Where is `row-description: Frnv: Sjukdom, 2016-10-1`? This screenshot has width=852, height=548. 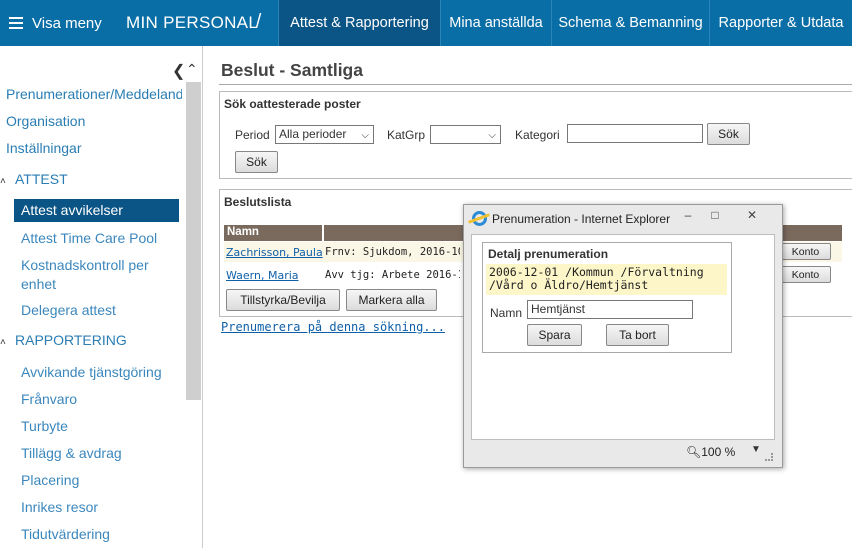
row-description: Frnv: Sjukdom, 2016-10-1 is located at coordinates (392, 252).